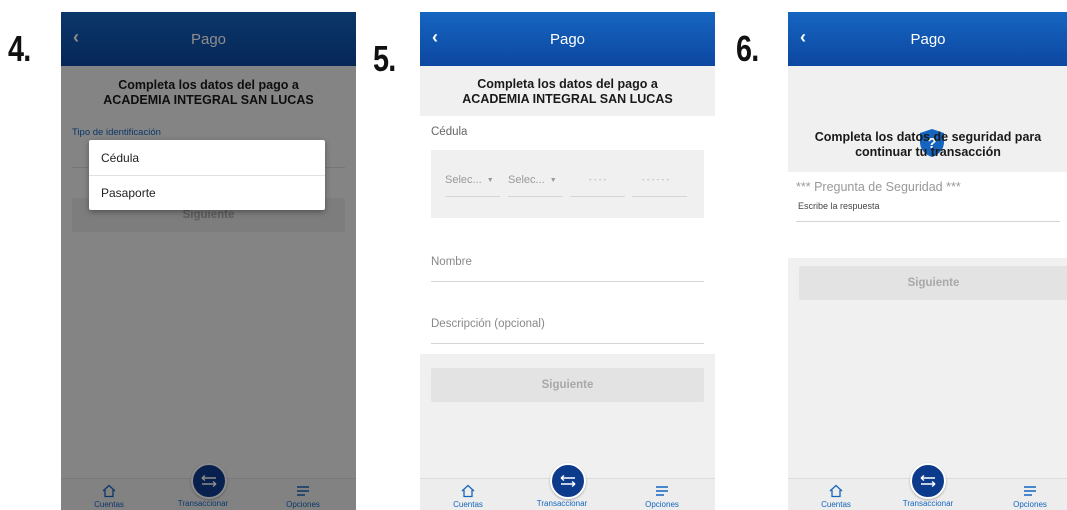 The image size is (1067, 510). I want to click on answer-input: Escribe la respuesta, so click(839, 206).